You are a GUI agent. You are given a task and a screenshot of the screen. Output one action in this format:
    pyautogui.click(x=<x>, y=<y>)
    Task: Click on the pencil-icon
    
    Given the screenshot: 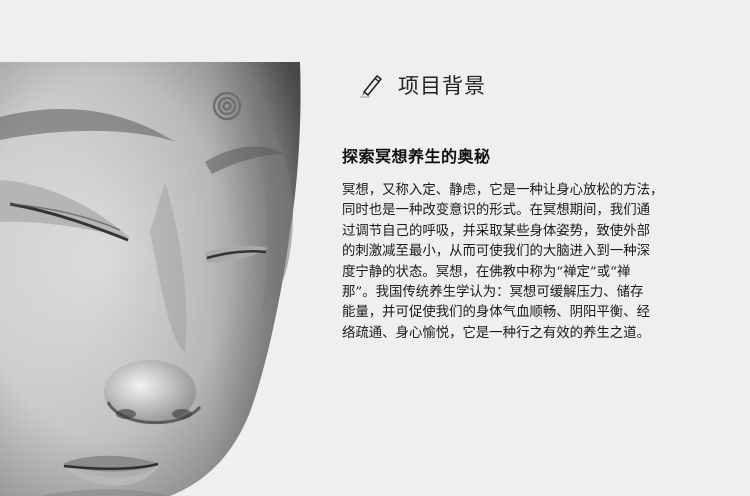 What is the action you would take?
    pyautogui.click(x=371, y=85)
    